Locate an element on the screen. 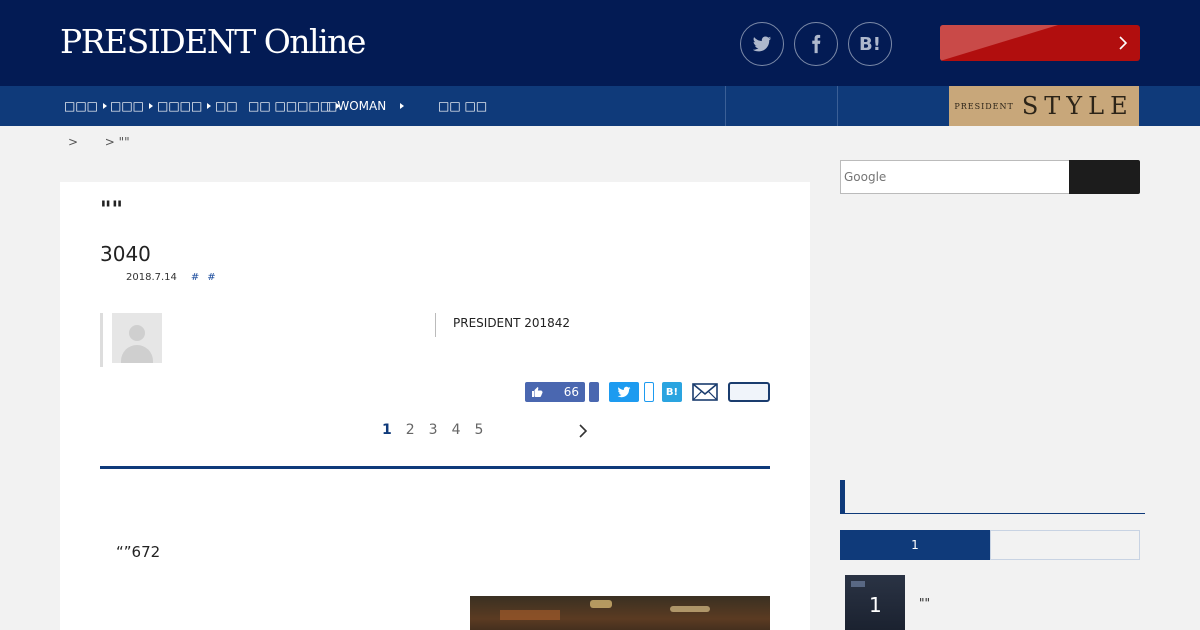 This screenshot has height=630, width=1200. nav-item-7: □□ □□ is located at coordinates (462, 106).